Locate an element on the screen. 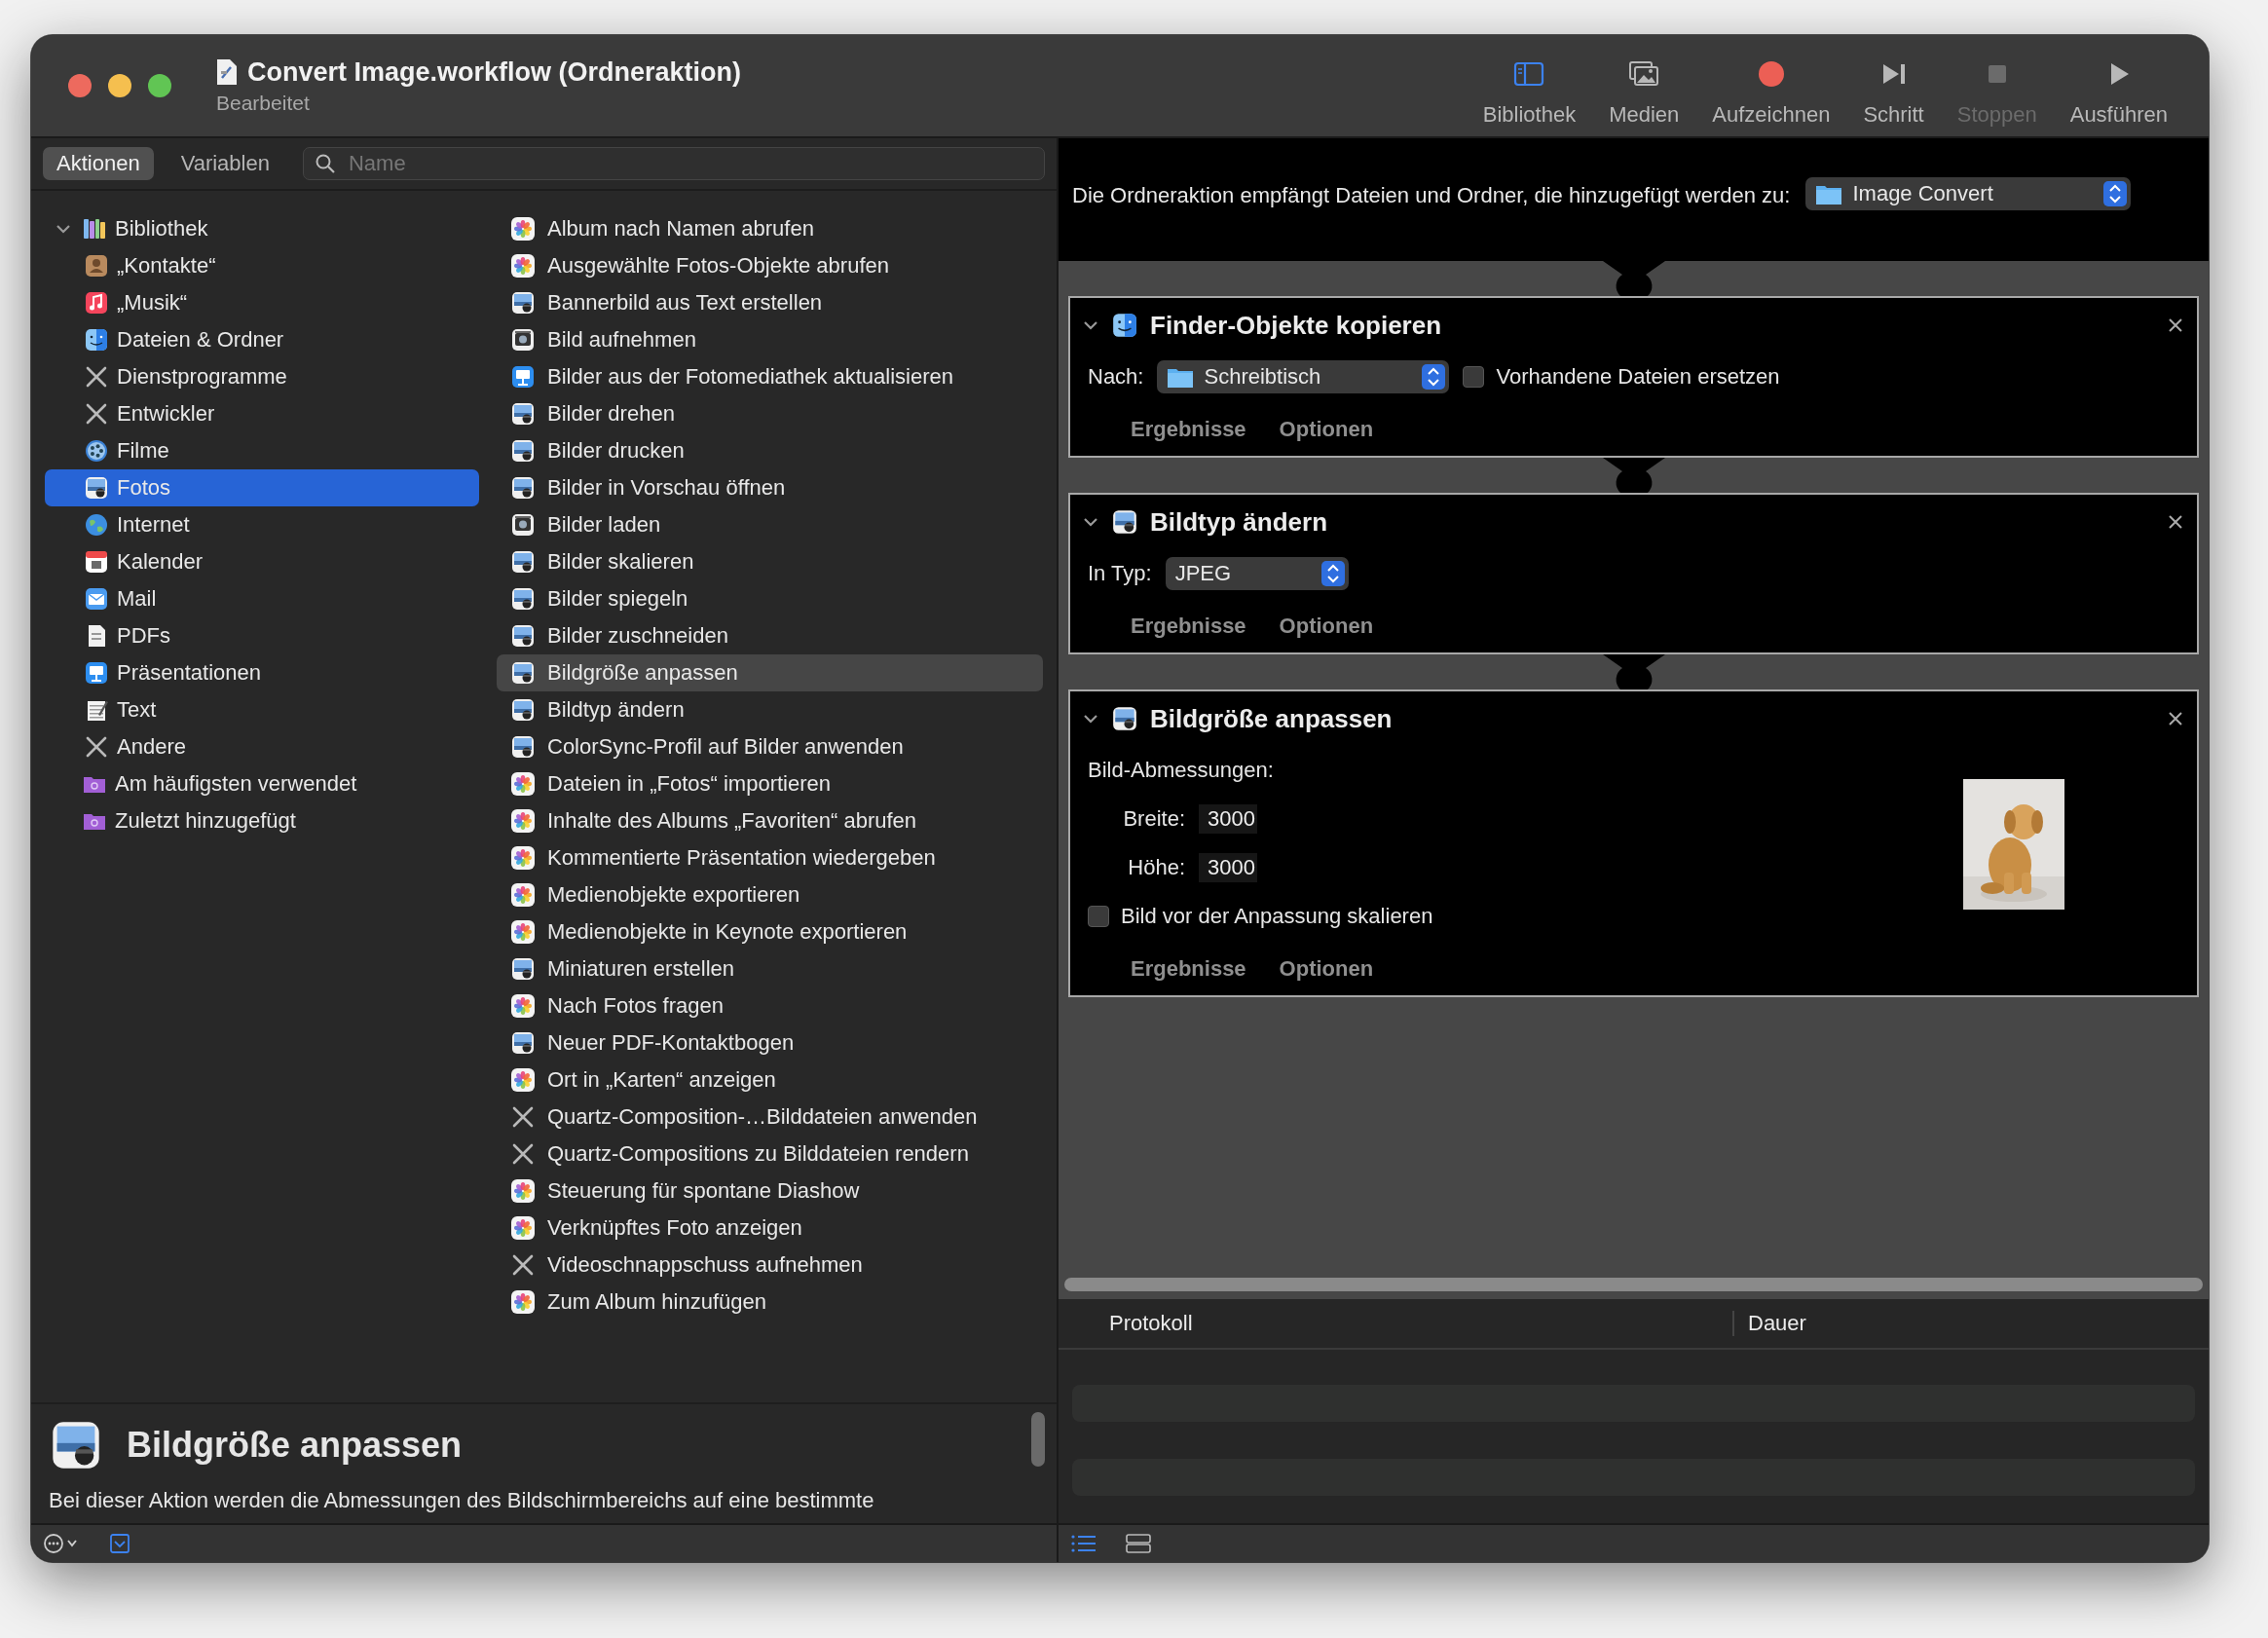 The width and height of the screenshot is (2268, 1638). action-list-item: Zum Album hinzufügen is located at coordinates (770, 1302).